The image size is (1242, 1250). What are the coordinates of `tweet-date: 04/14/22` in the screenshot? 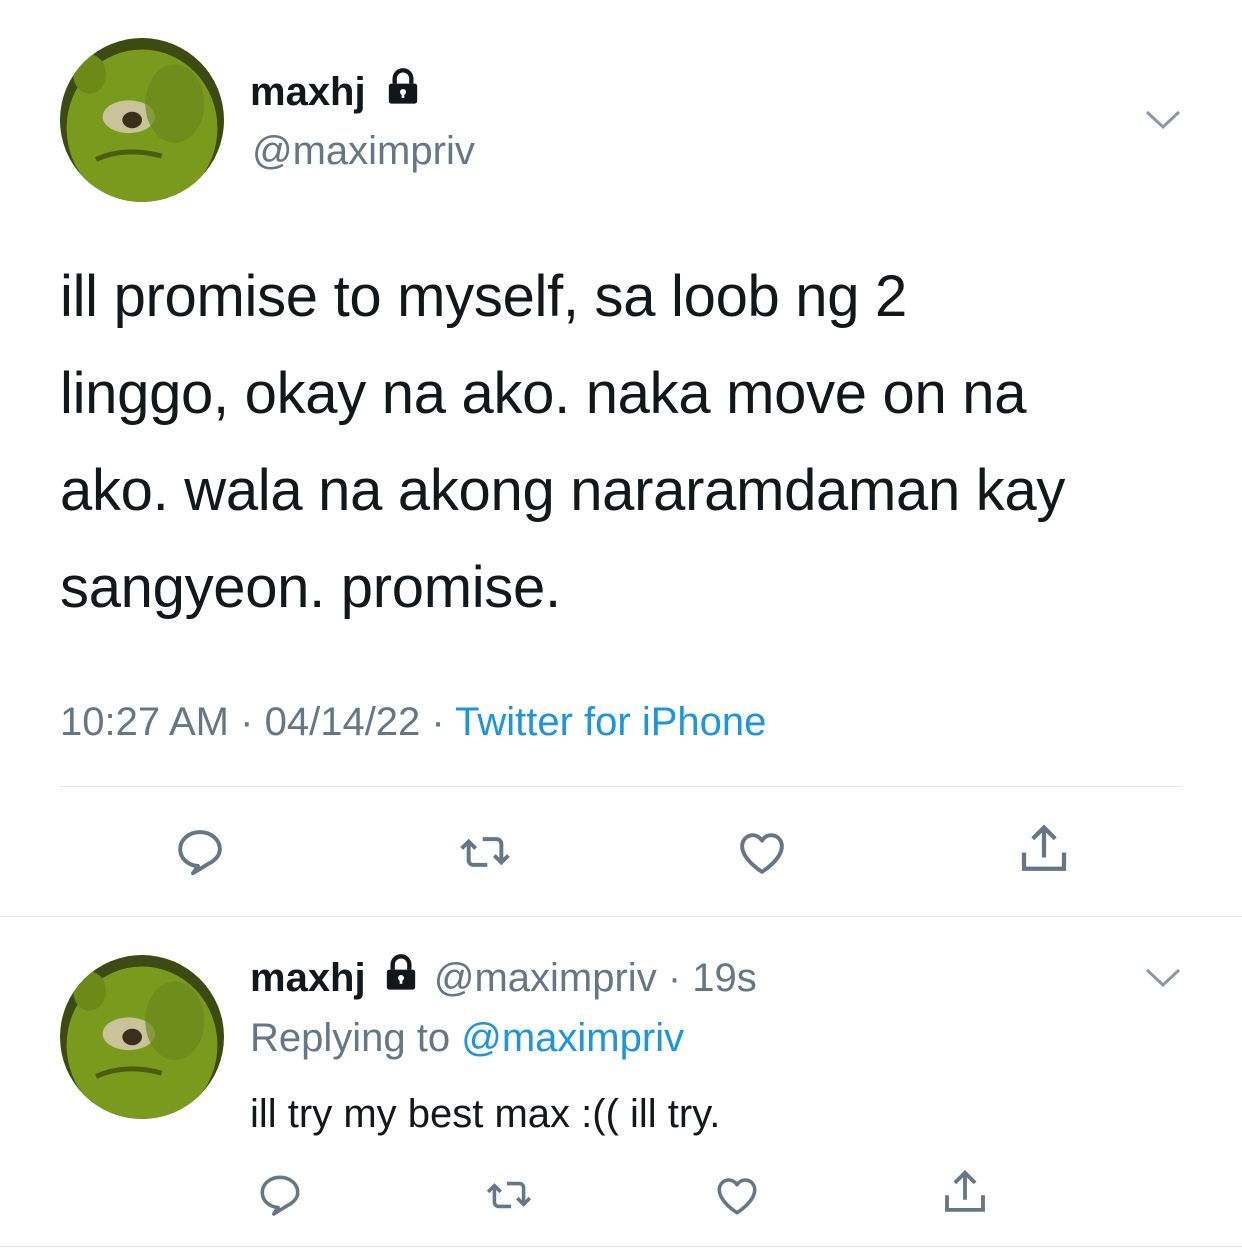 It's located at (342, 722).